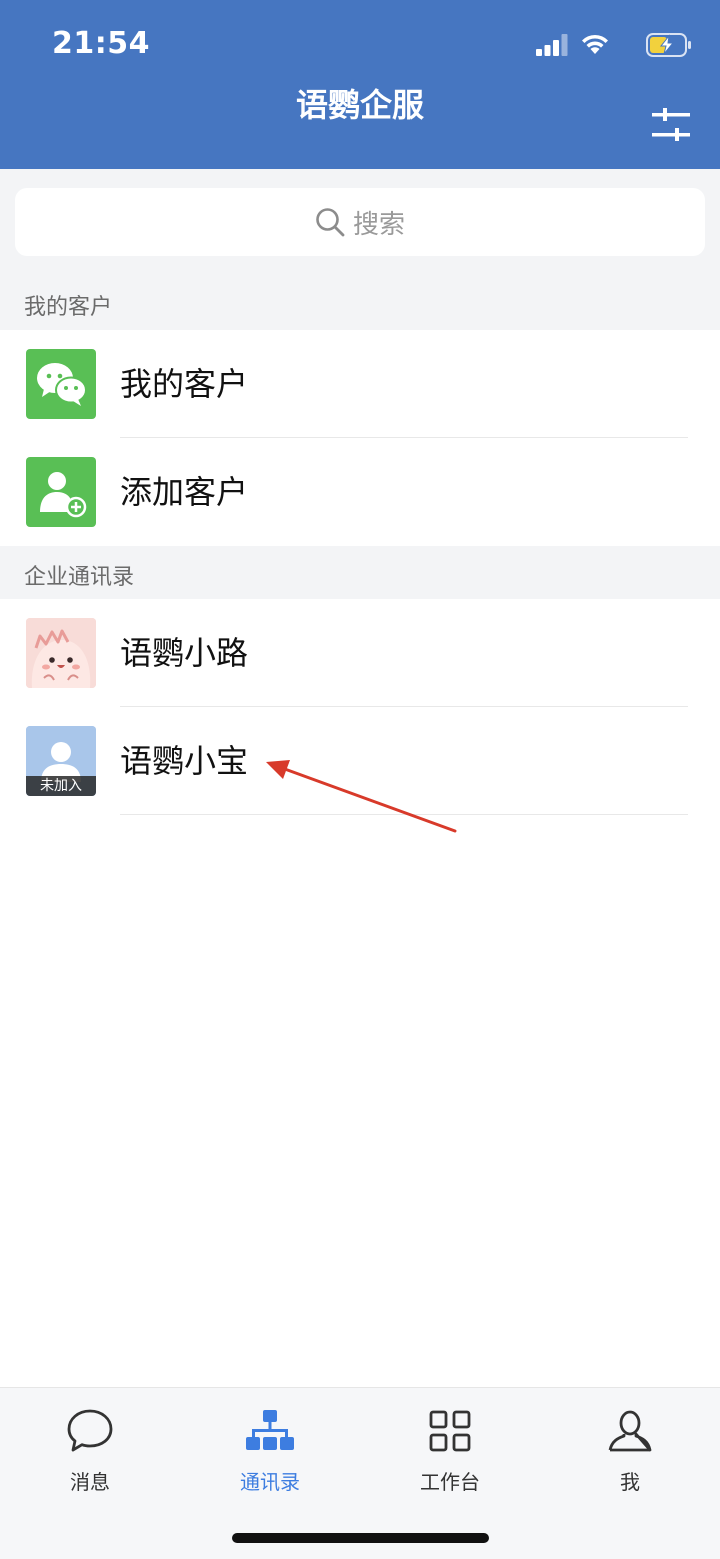  What do you see at coordinates (630, 1431) in the screenshot?
I see `person-icon` at bounding box center [630, 1431].